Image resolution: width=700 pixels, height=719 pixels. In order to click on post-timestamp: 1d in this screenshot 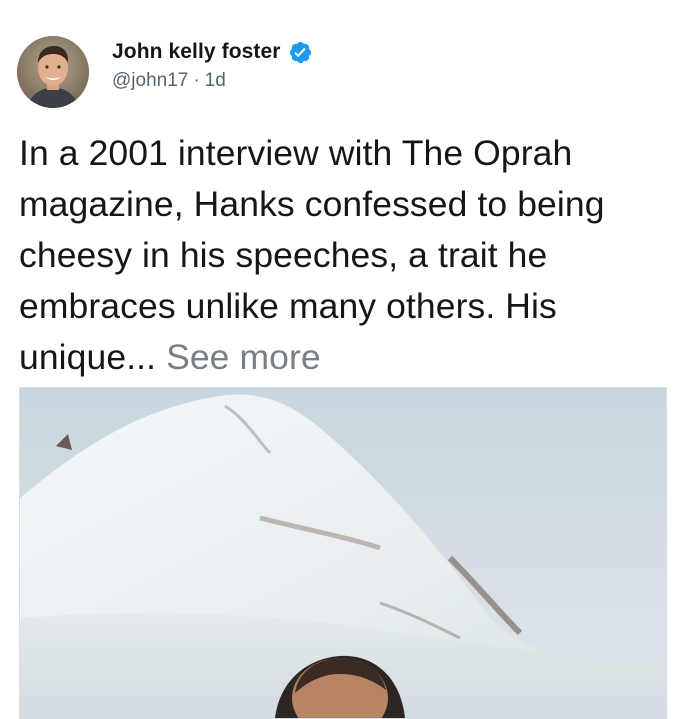, I will do `click(215, 81)`.